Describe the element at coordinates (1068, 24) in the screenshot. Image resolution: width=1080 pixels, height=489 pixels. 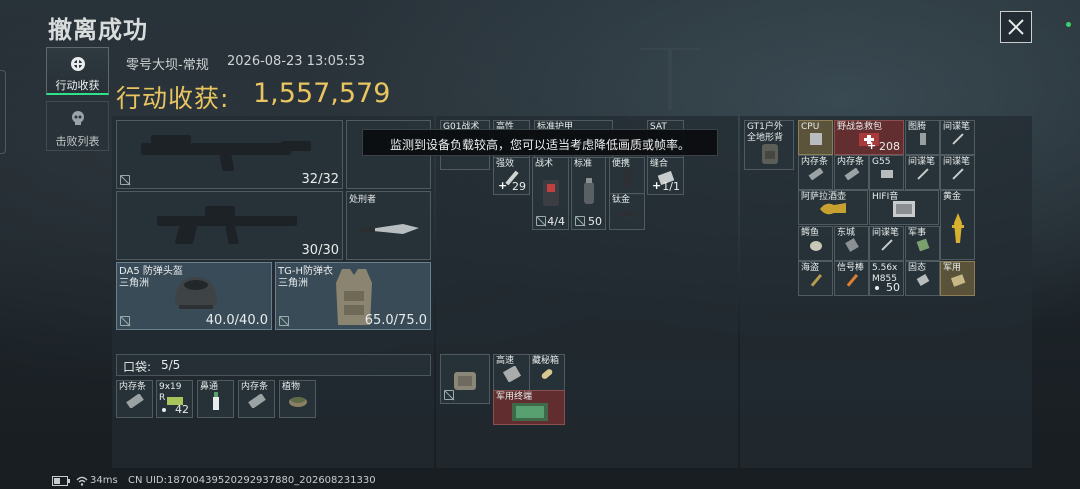
I see `status-indicator` at that location.